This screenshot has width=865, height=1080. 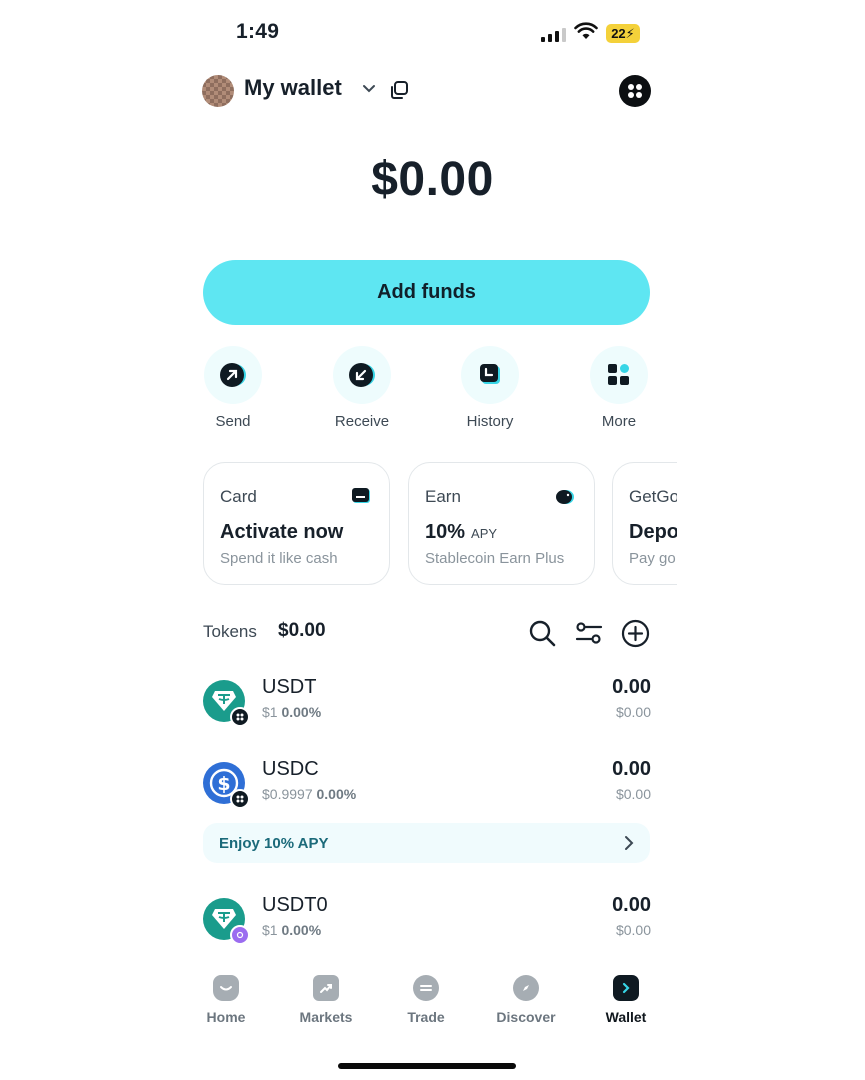 I want to click on filter-icon, so click(x=589, y=633).